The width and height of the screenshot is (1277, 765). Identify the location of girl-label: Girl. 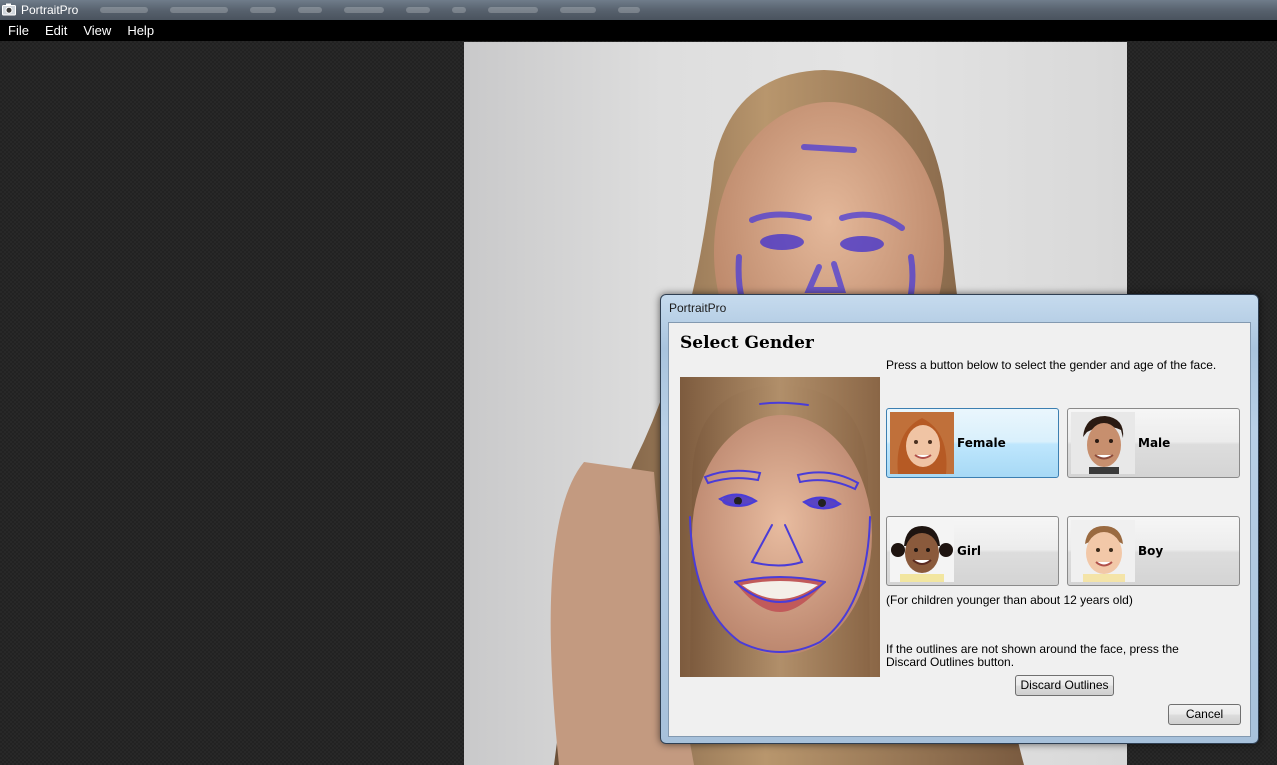
(969, 551).